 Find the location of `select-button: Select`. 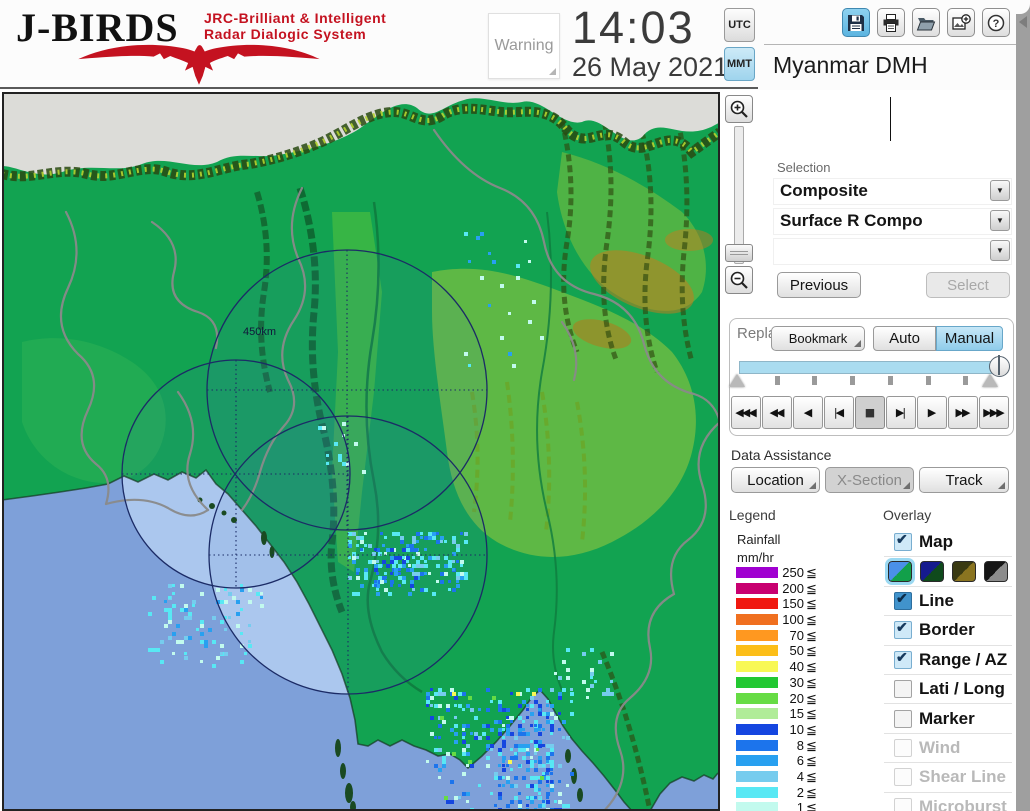

select-button: Select is located at coordinates (968, 285).